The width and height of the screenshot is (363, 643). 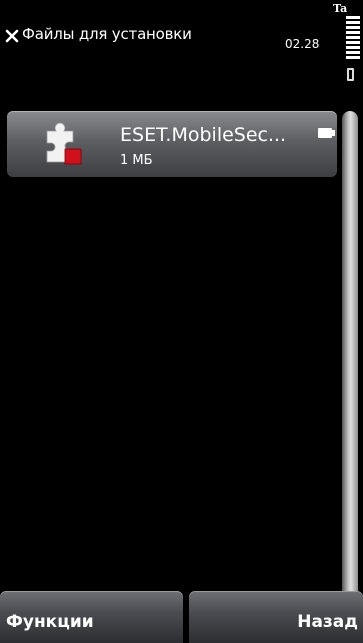 I want to click on close-icon, so click(x=12, y=36).